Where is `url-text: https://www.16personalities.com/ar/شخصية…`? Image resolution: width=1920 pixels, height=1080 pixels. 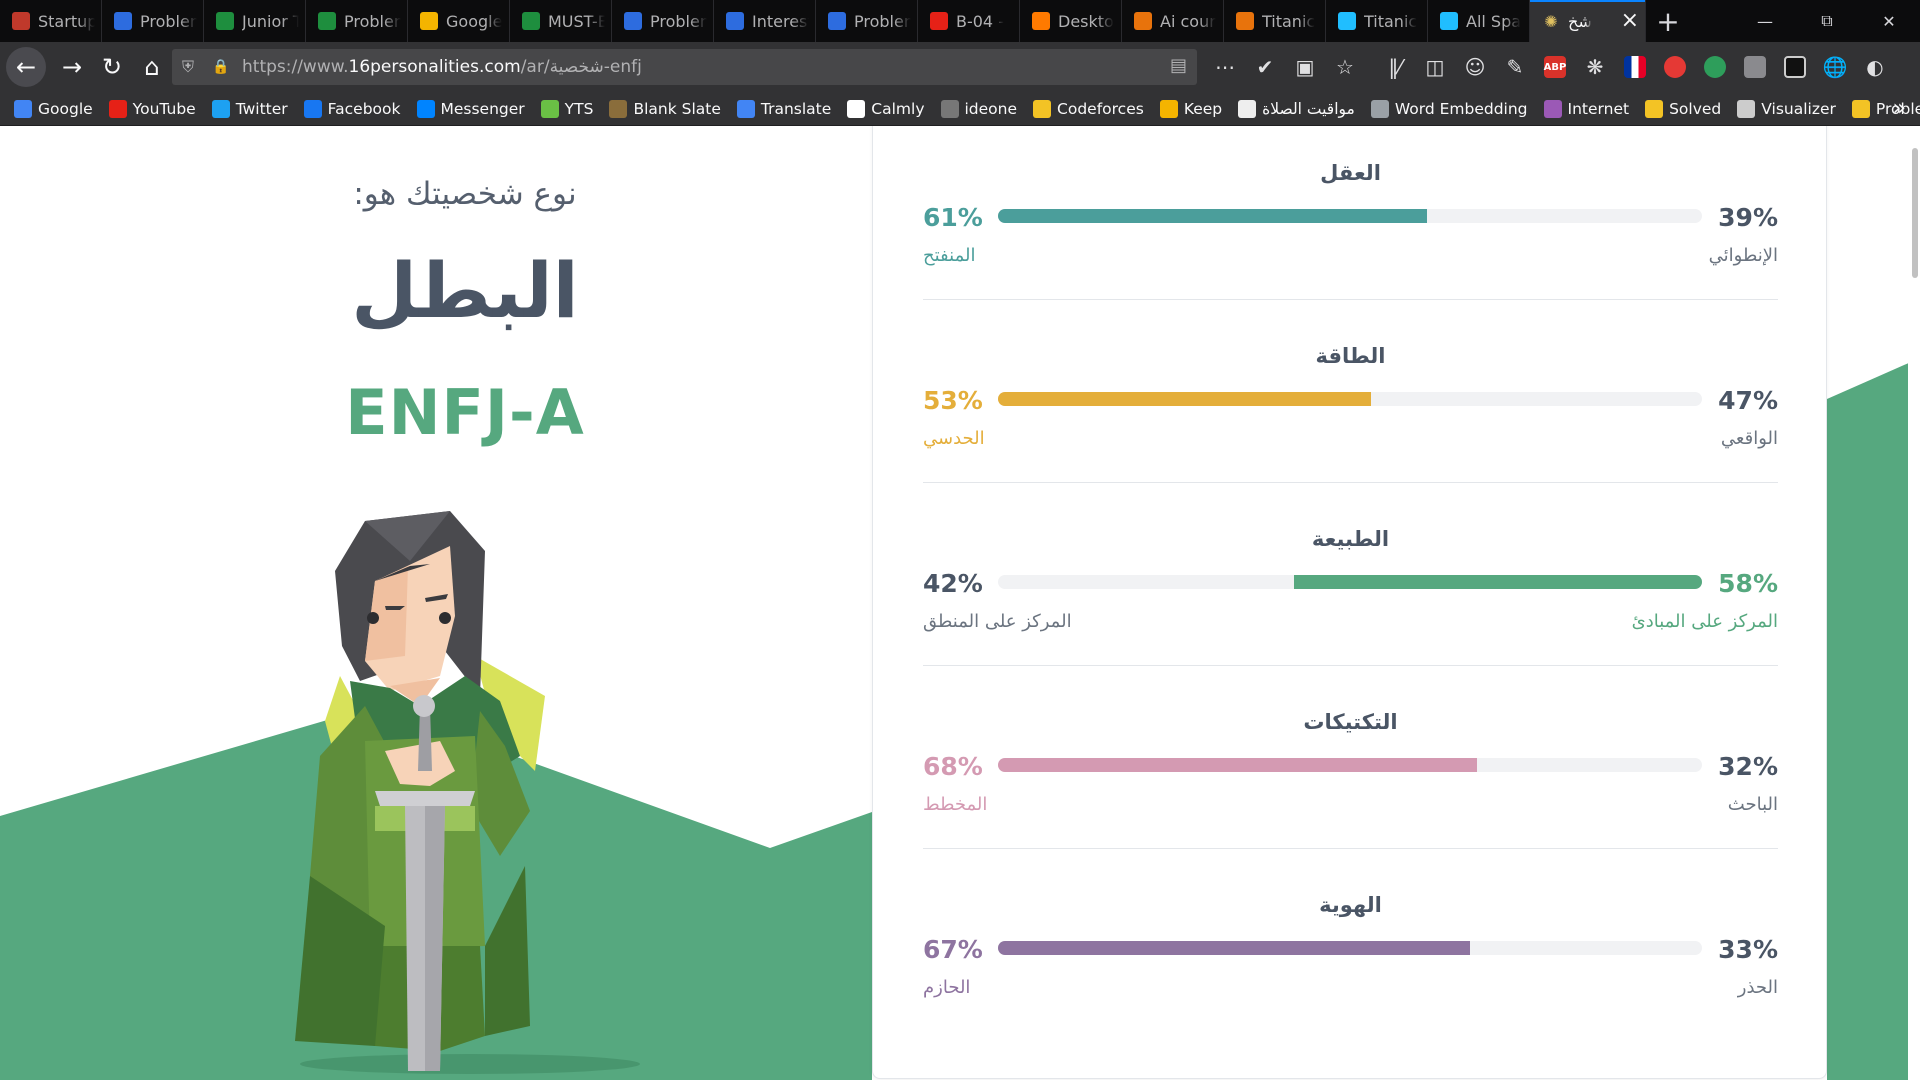
url-text: https://www.16personalities.com/ar/شخصية… is located at coordinates (442, 67).